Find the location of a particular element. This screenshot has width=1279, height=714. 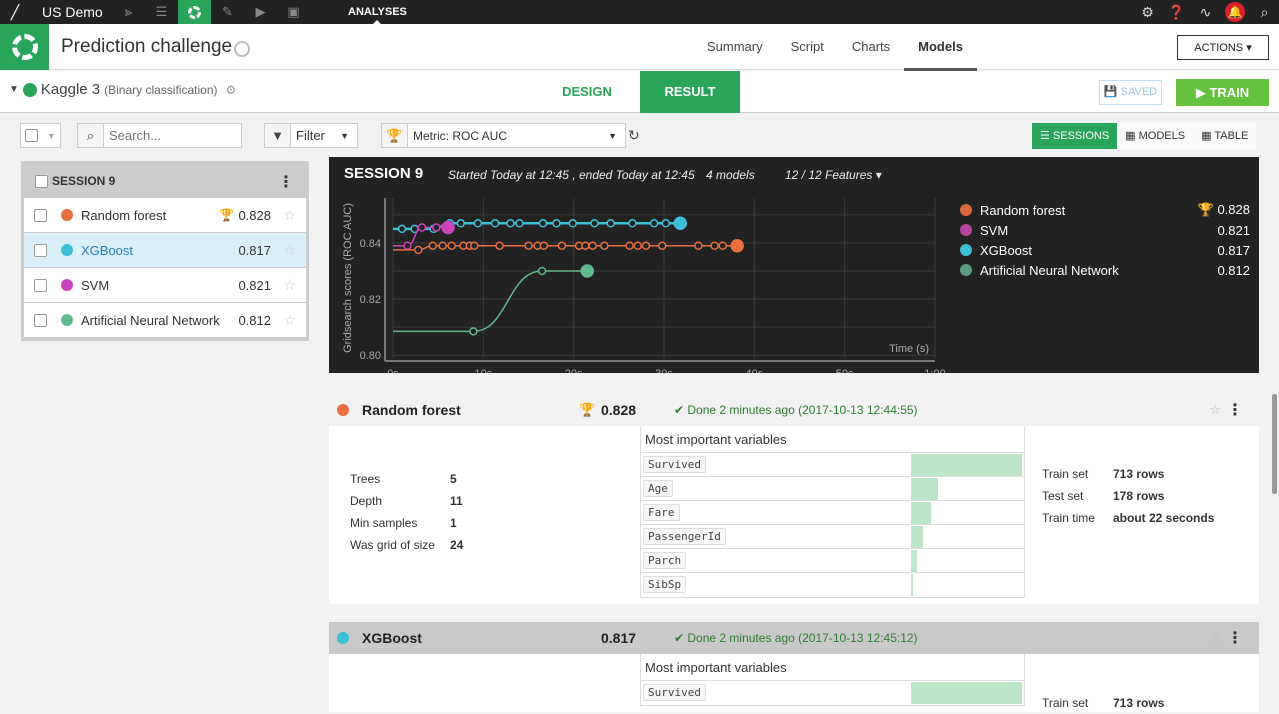

session-model-row: SVM 0.821 ☆ is located at coordinates (165, 285).